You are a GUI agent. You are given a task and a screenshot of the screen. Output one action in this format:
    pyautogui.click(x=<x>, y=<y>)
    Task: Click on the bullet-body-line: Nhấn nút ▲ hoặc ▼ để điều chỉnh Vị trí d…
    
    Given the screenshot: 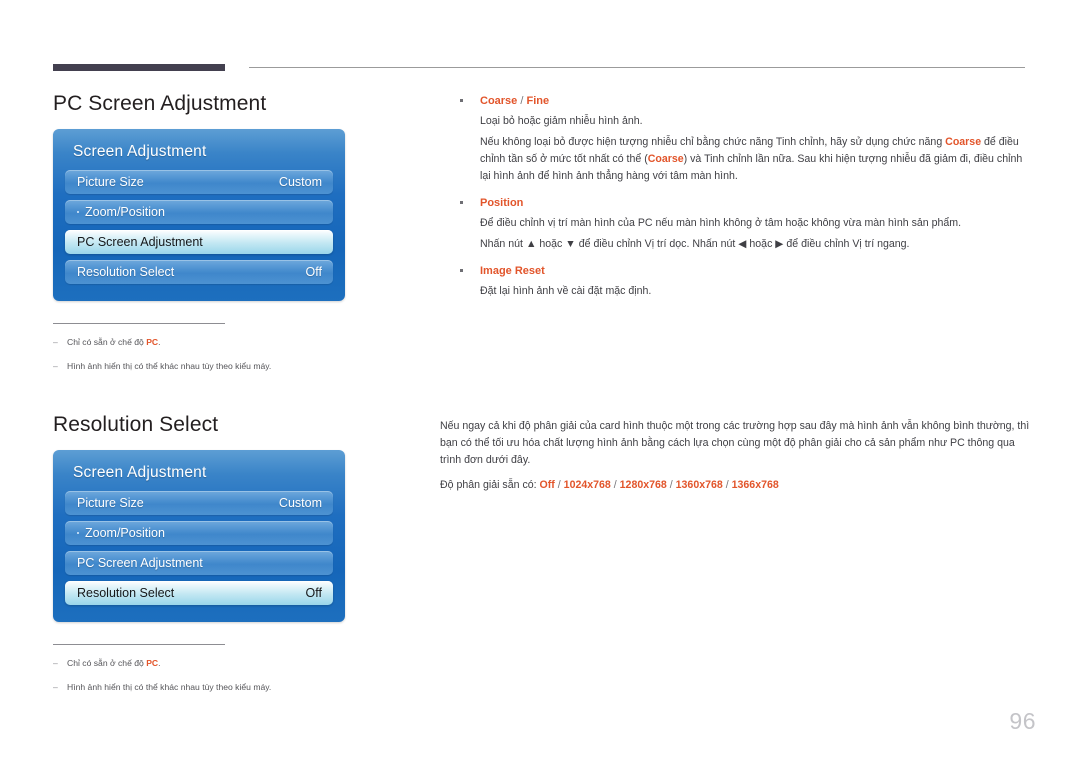 What is the action you would take?
    pyautogui.click(x=695, y=243)
    